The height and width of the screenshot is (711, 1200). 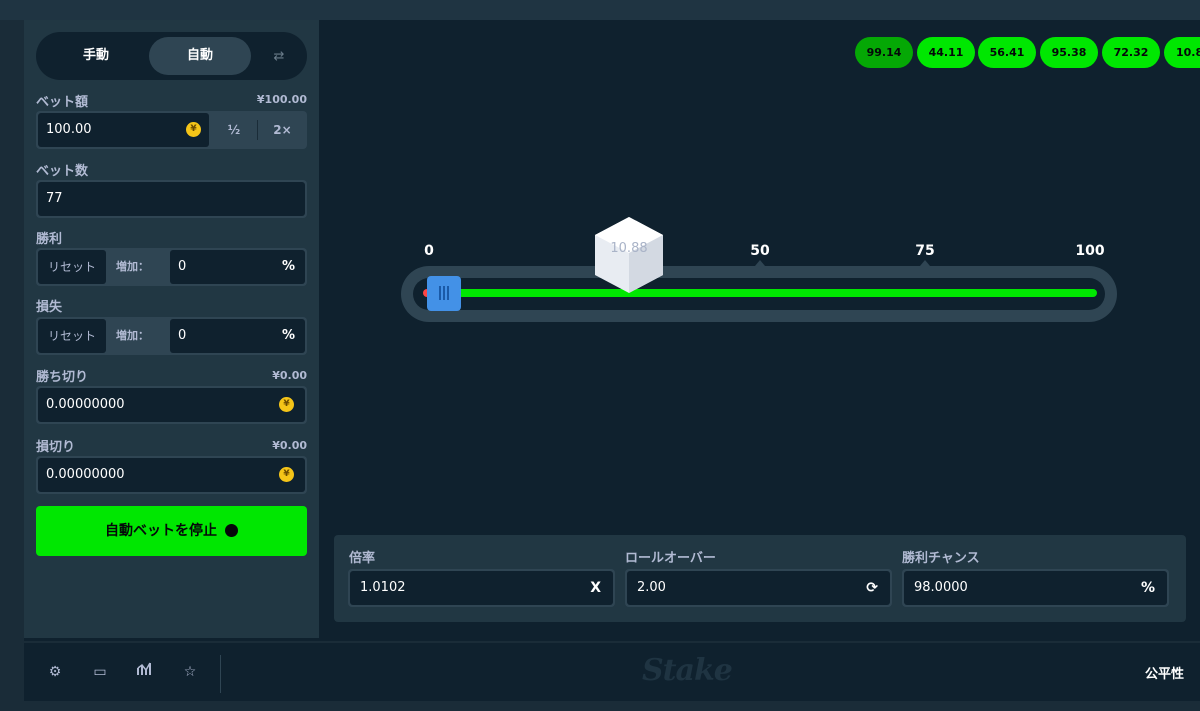 What do you see at coordinates (161, 531) in the screenshot?
I see `stop-autobet-label: 自動ベットを停止` at bounding box center [161, 531].